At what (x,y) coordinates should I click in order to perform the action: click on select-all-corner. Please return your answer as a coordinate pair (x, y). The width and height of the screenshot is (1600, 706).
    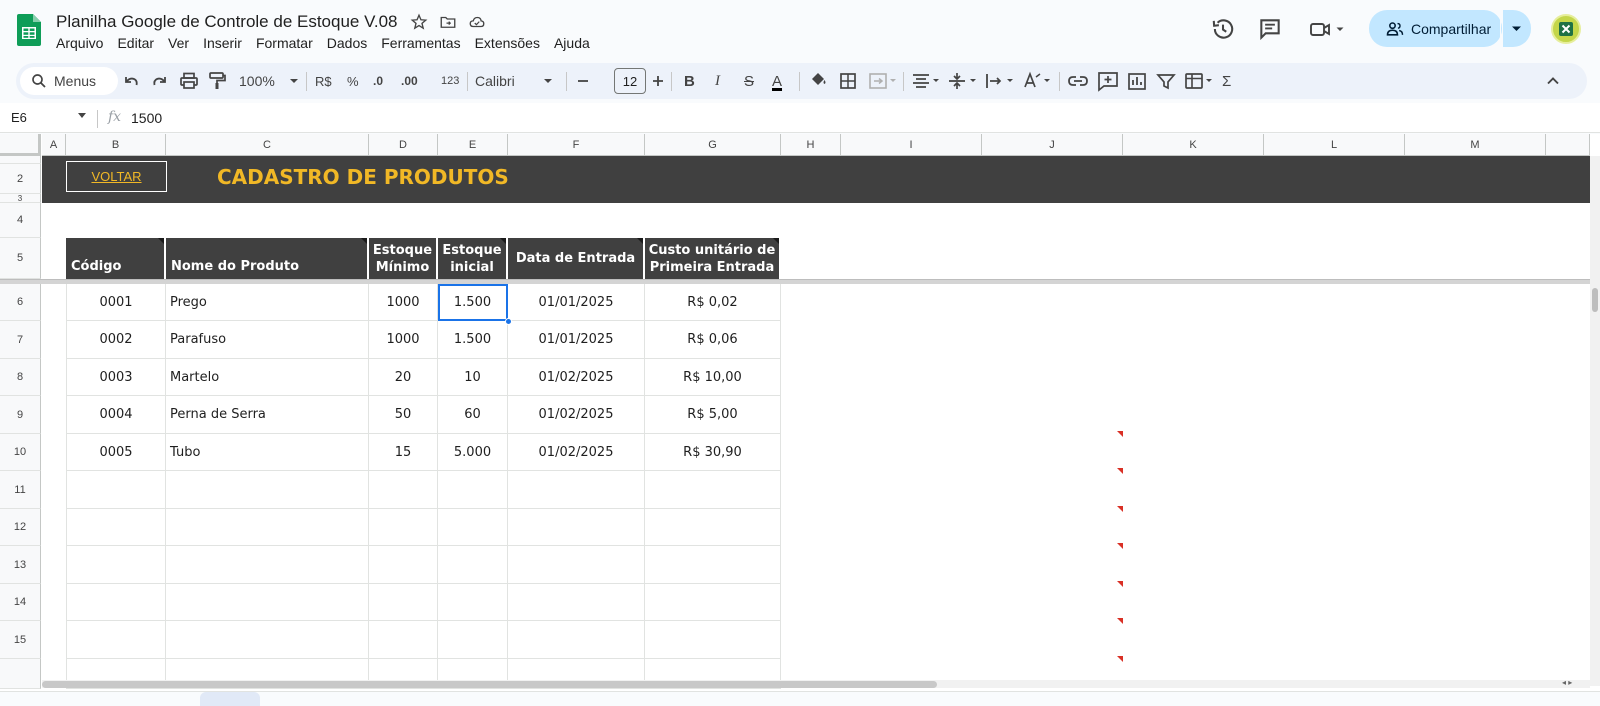
    Looking at the image, I should click on (20, 145).